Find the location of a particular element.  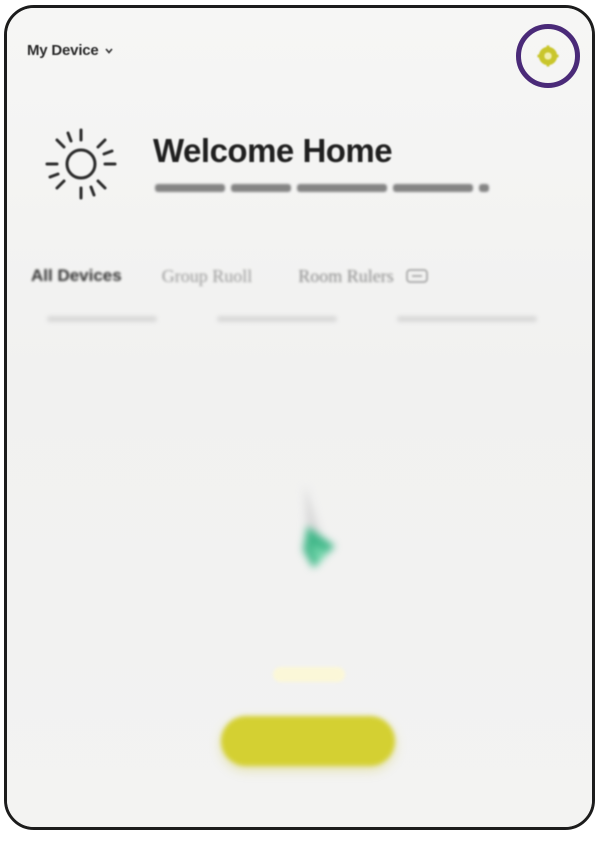

device-selector: My Device is located at coordinates (70, 50).